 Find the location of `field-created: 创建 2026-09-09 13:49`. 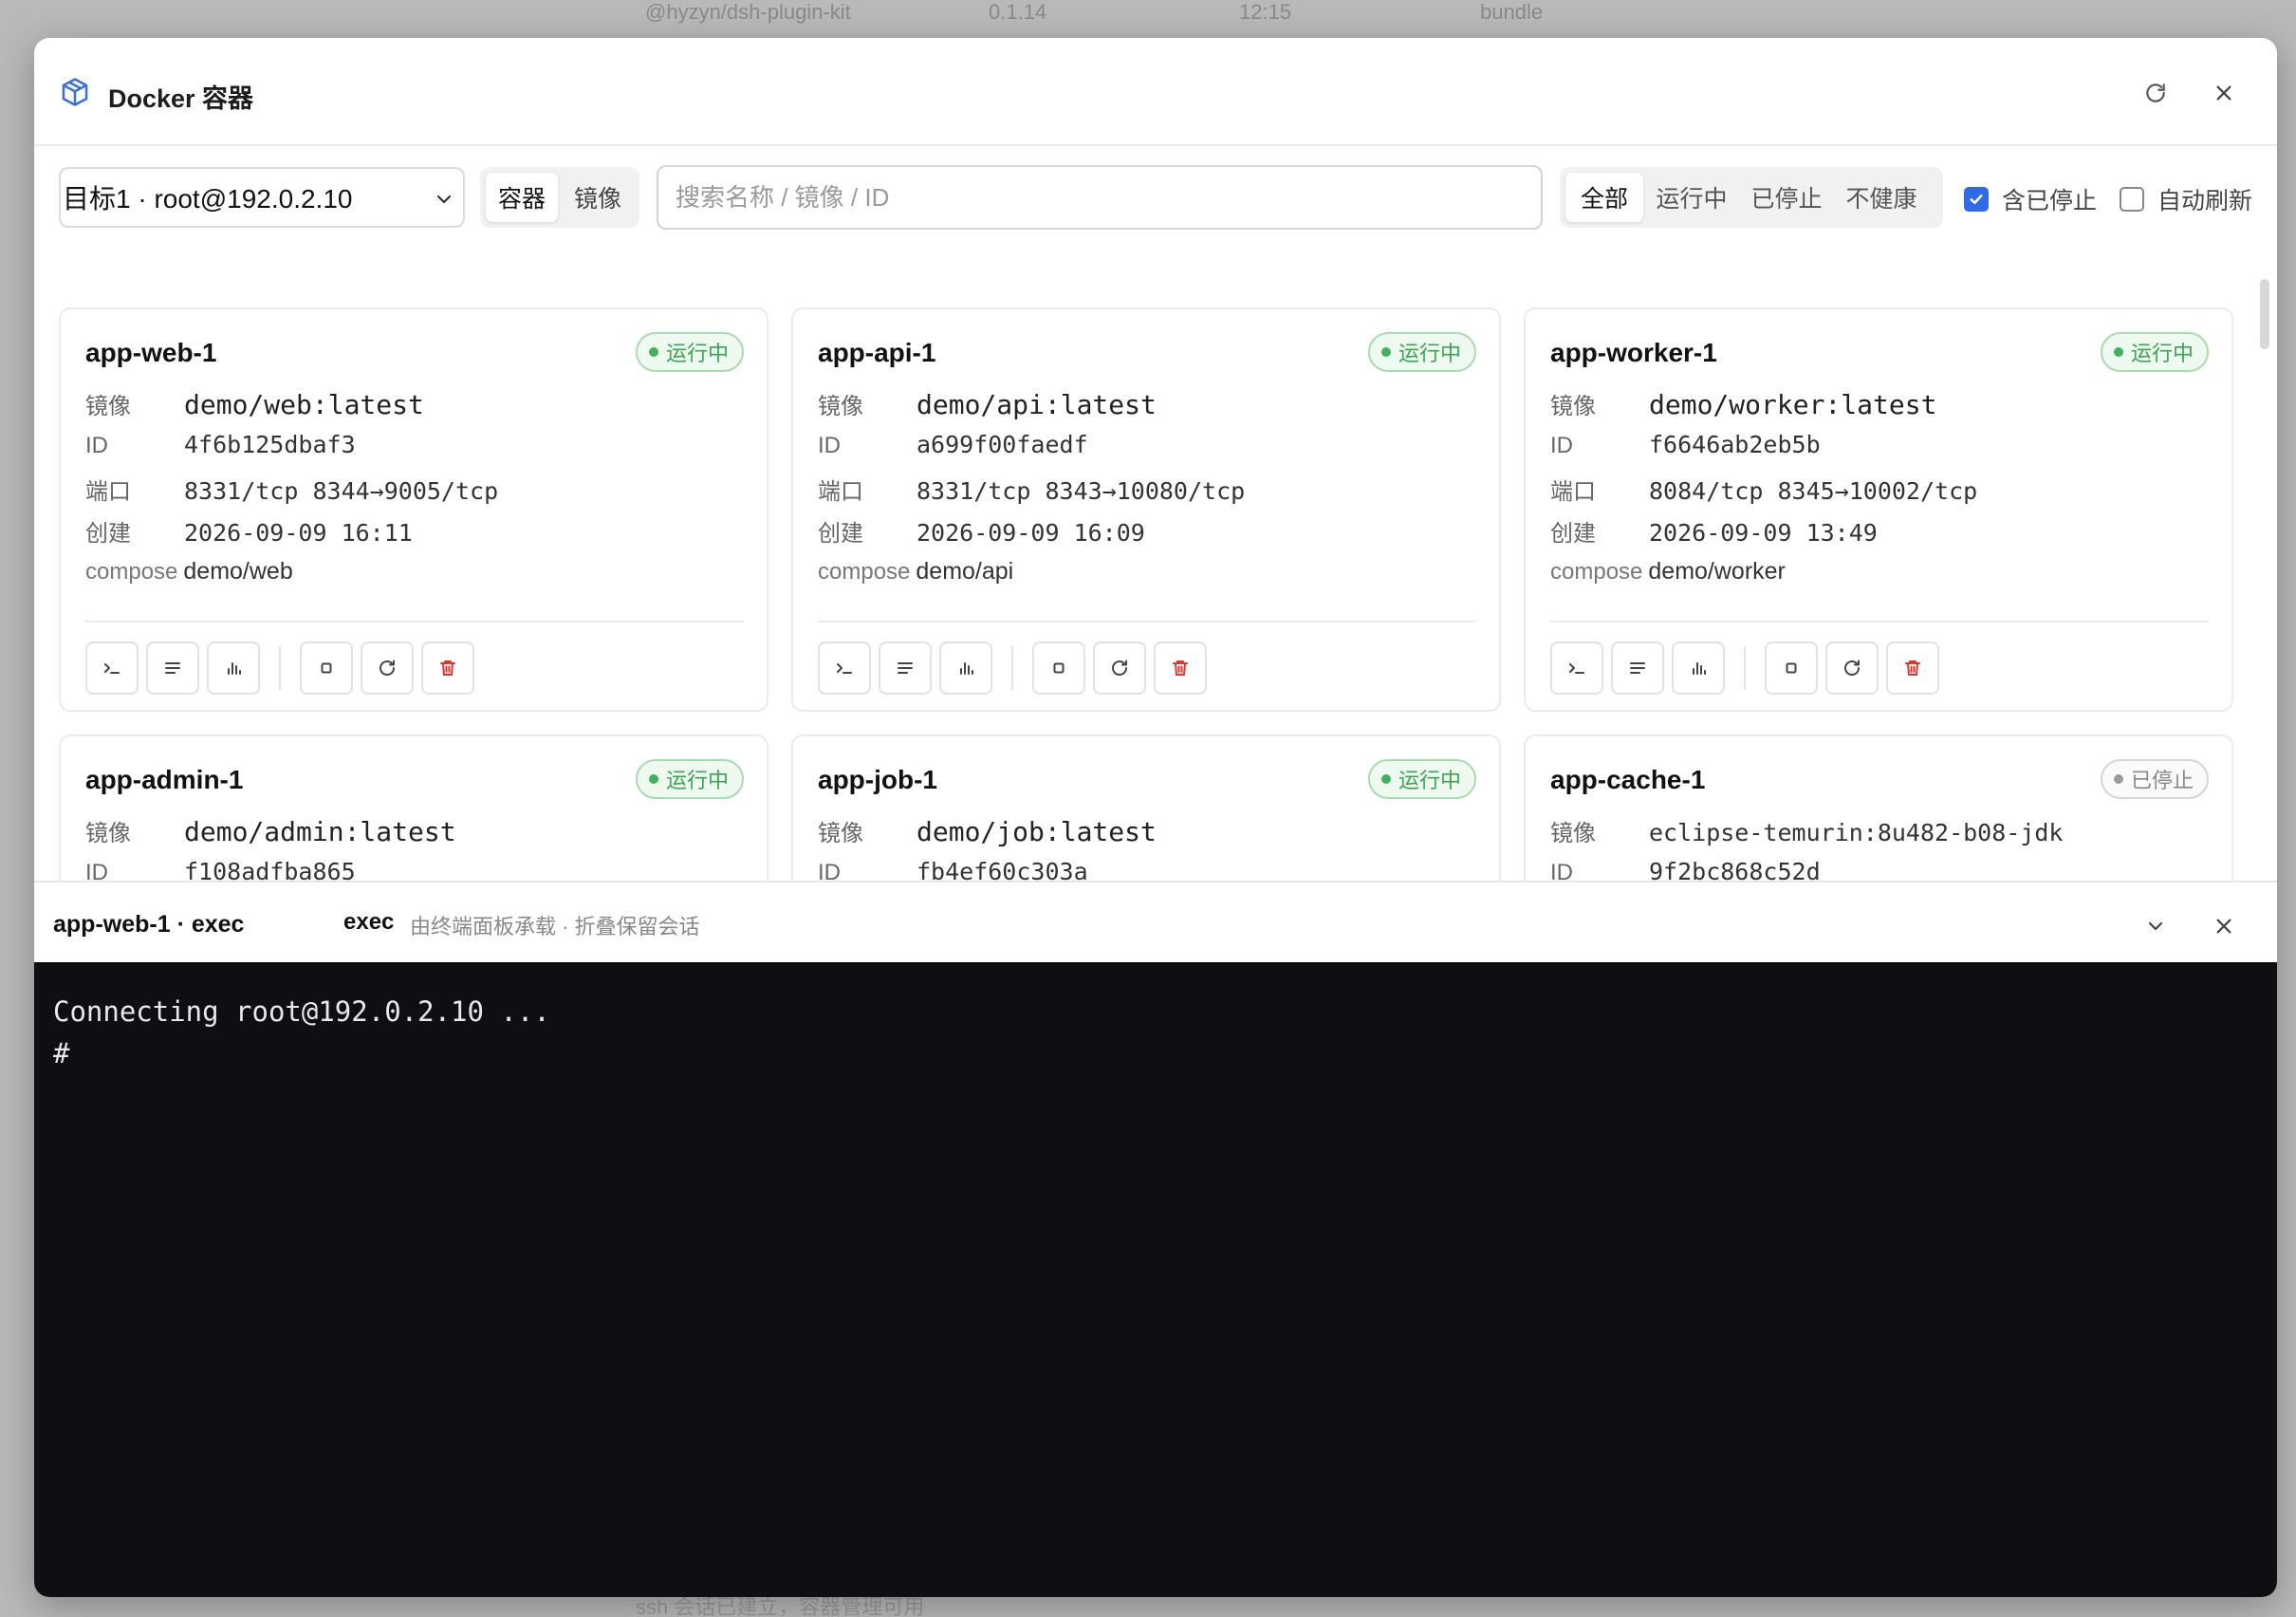

field-created: 创建 2026-09-09 13:49 is located at coordinates (1714, 531).